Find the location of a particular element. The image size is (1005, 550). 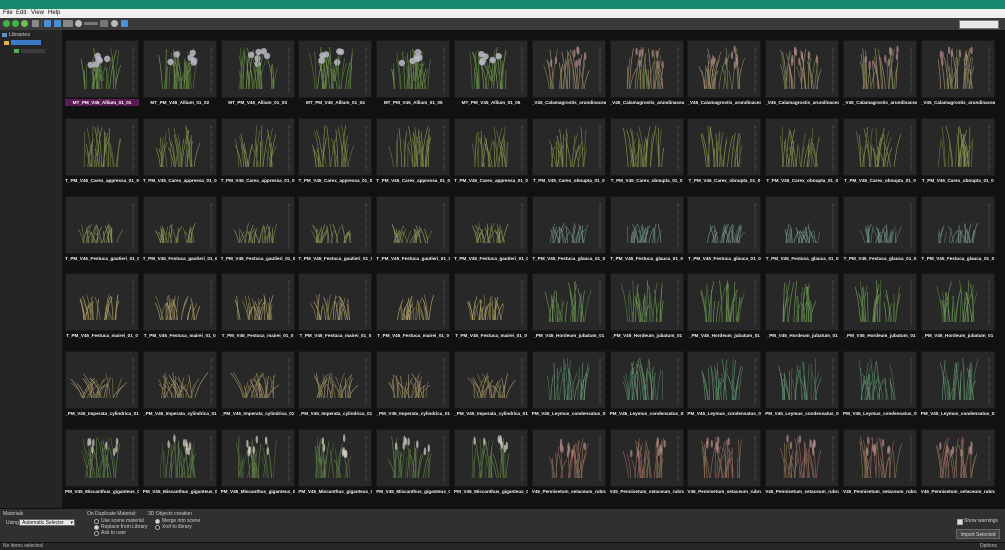

info-icon is located at coordinates (124, 23).